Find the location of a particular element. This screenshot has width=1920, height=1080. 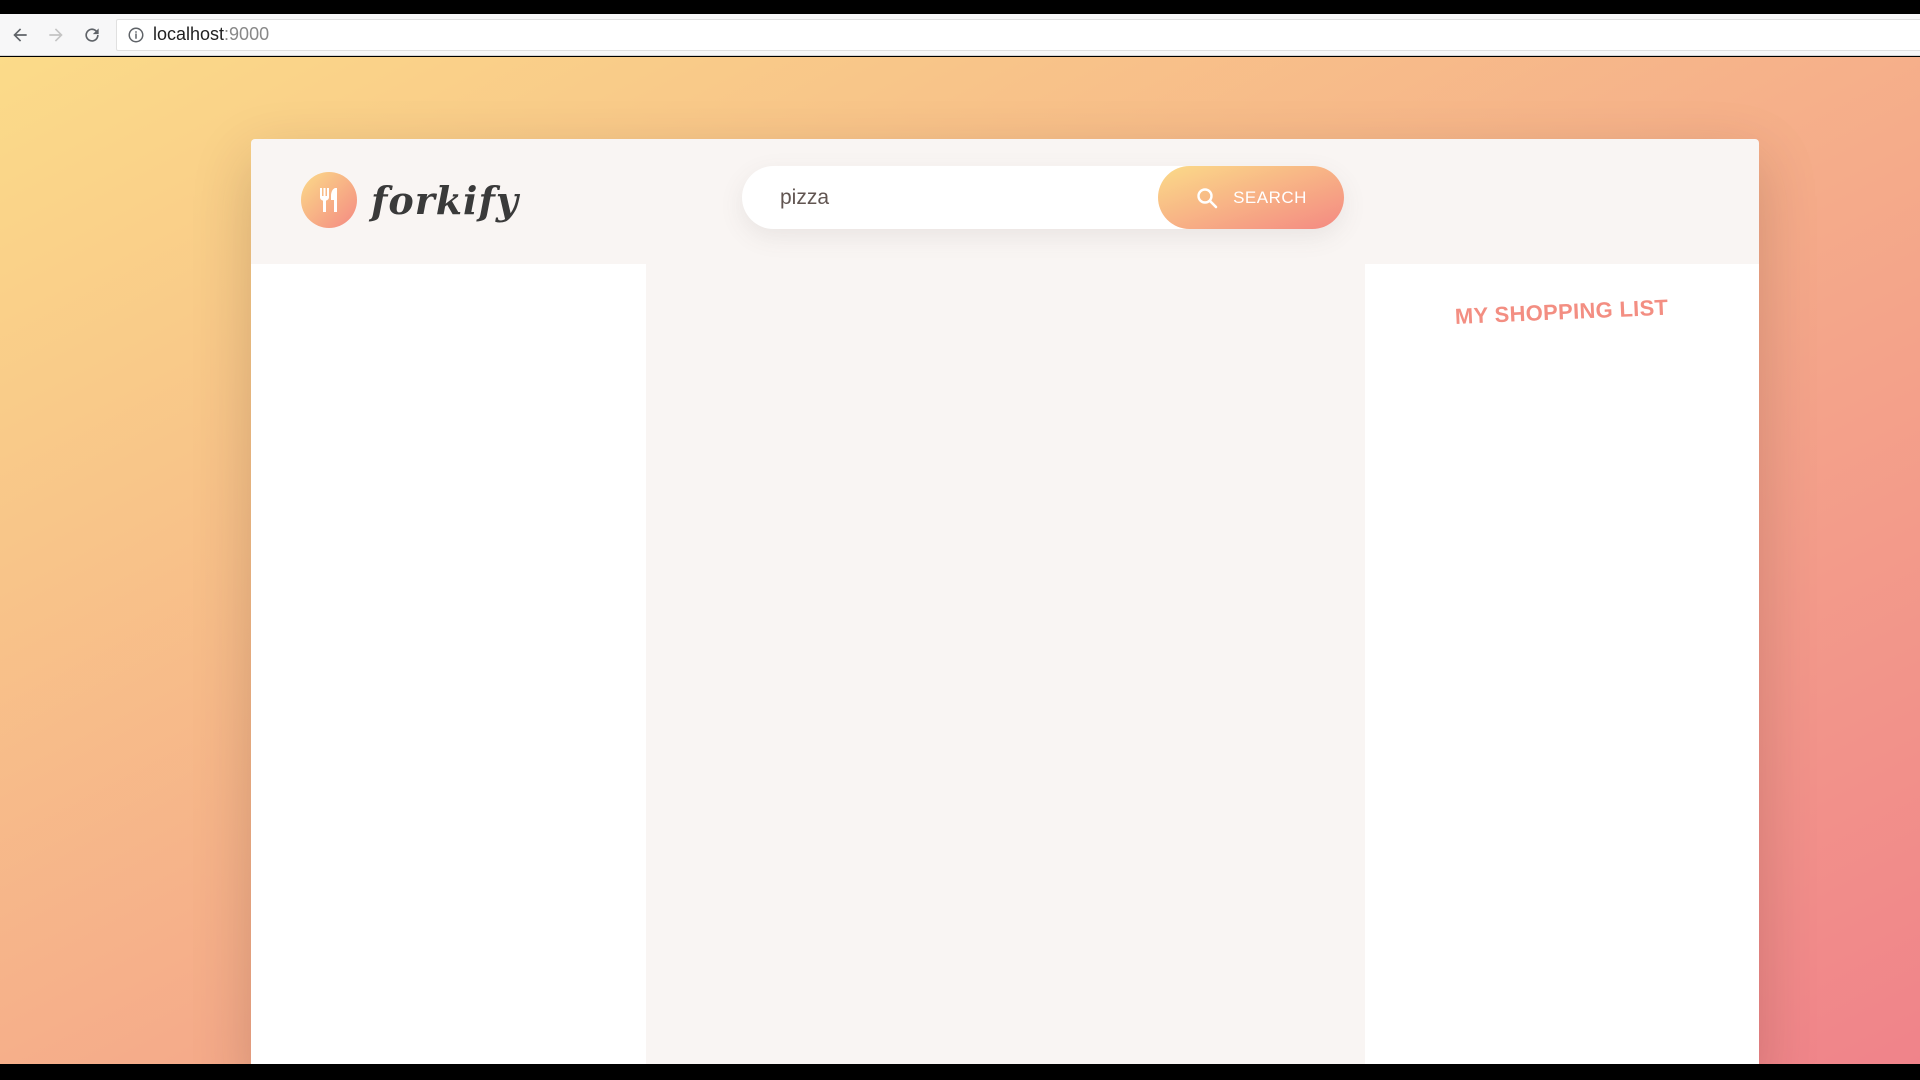

url-host: localhost is located at coordinates (189, 34).